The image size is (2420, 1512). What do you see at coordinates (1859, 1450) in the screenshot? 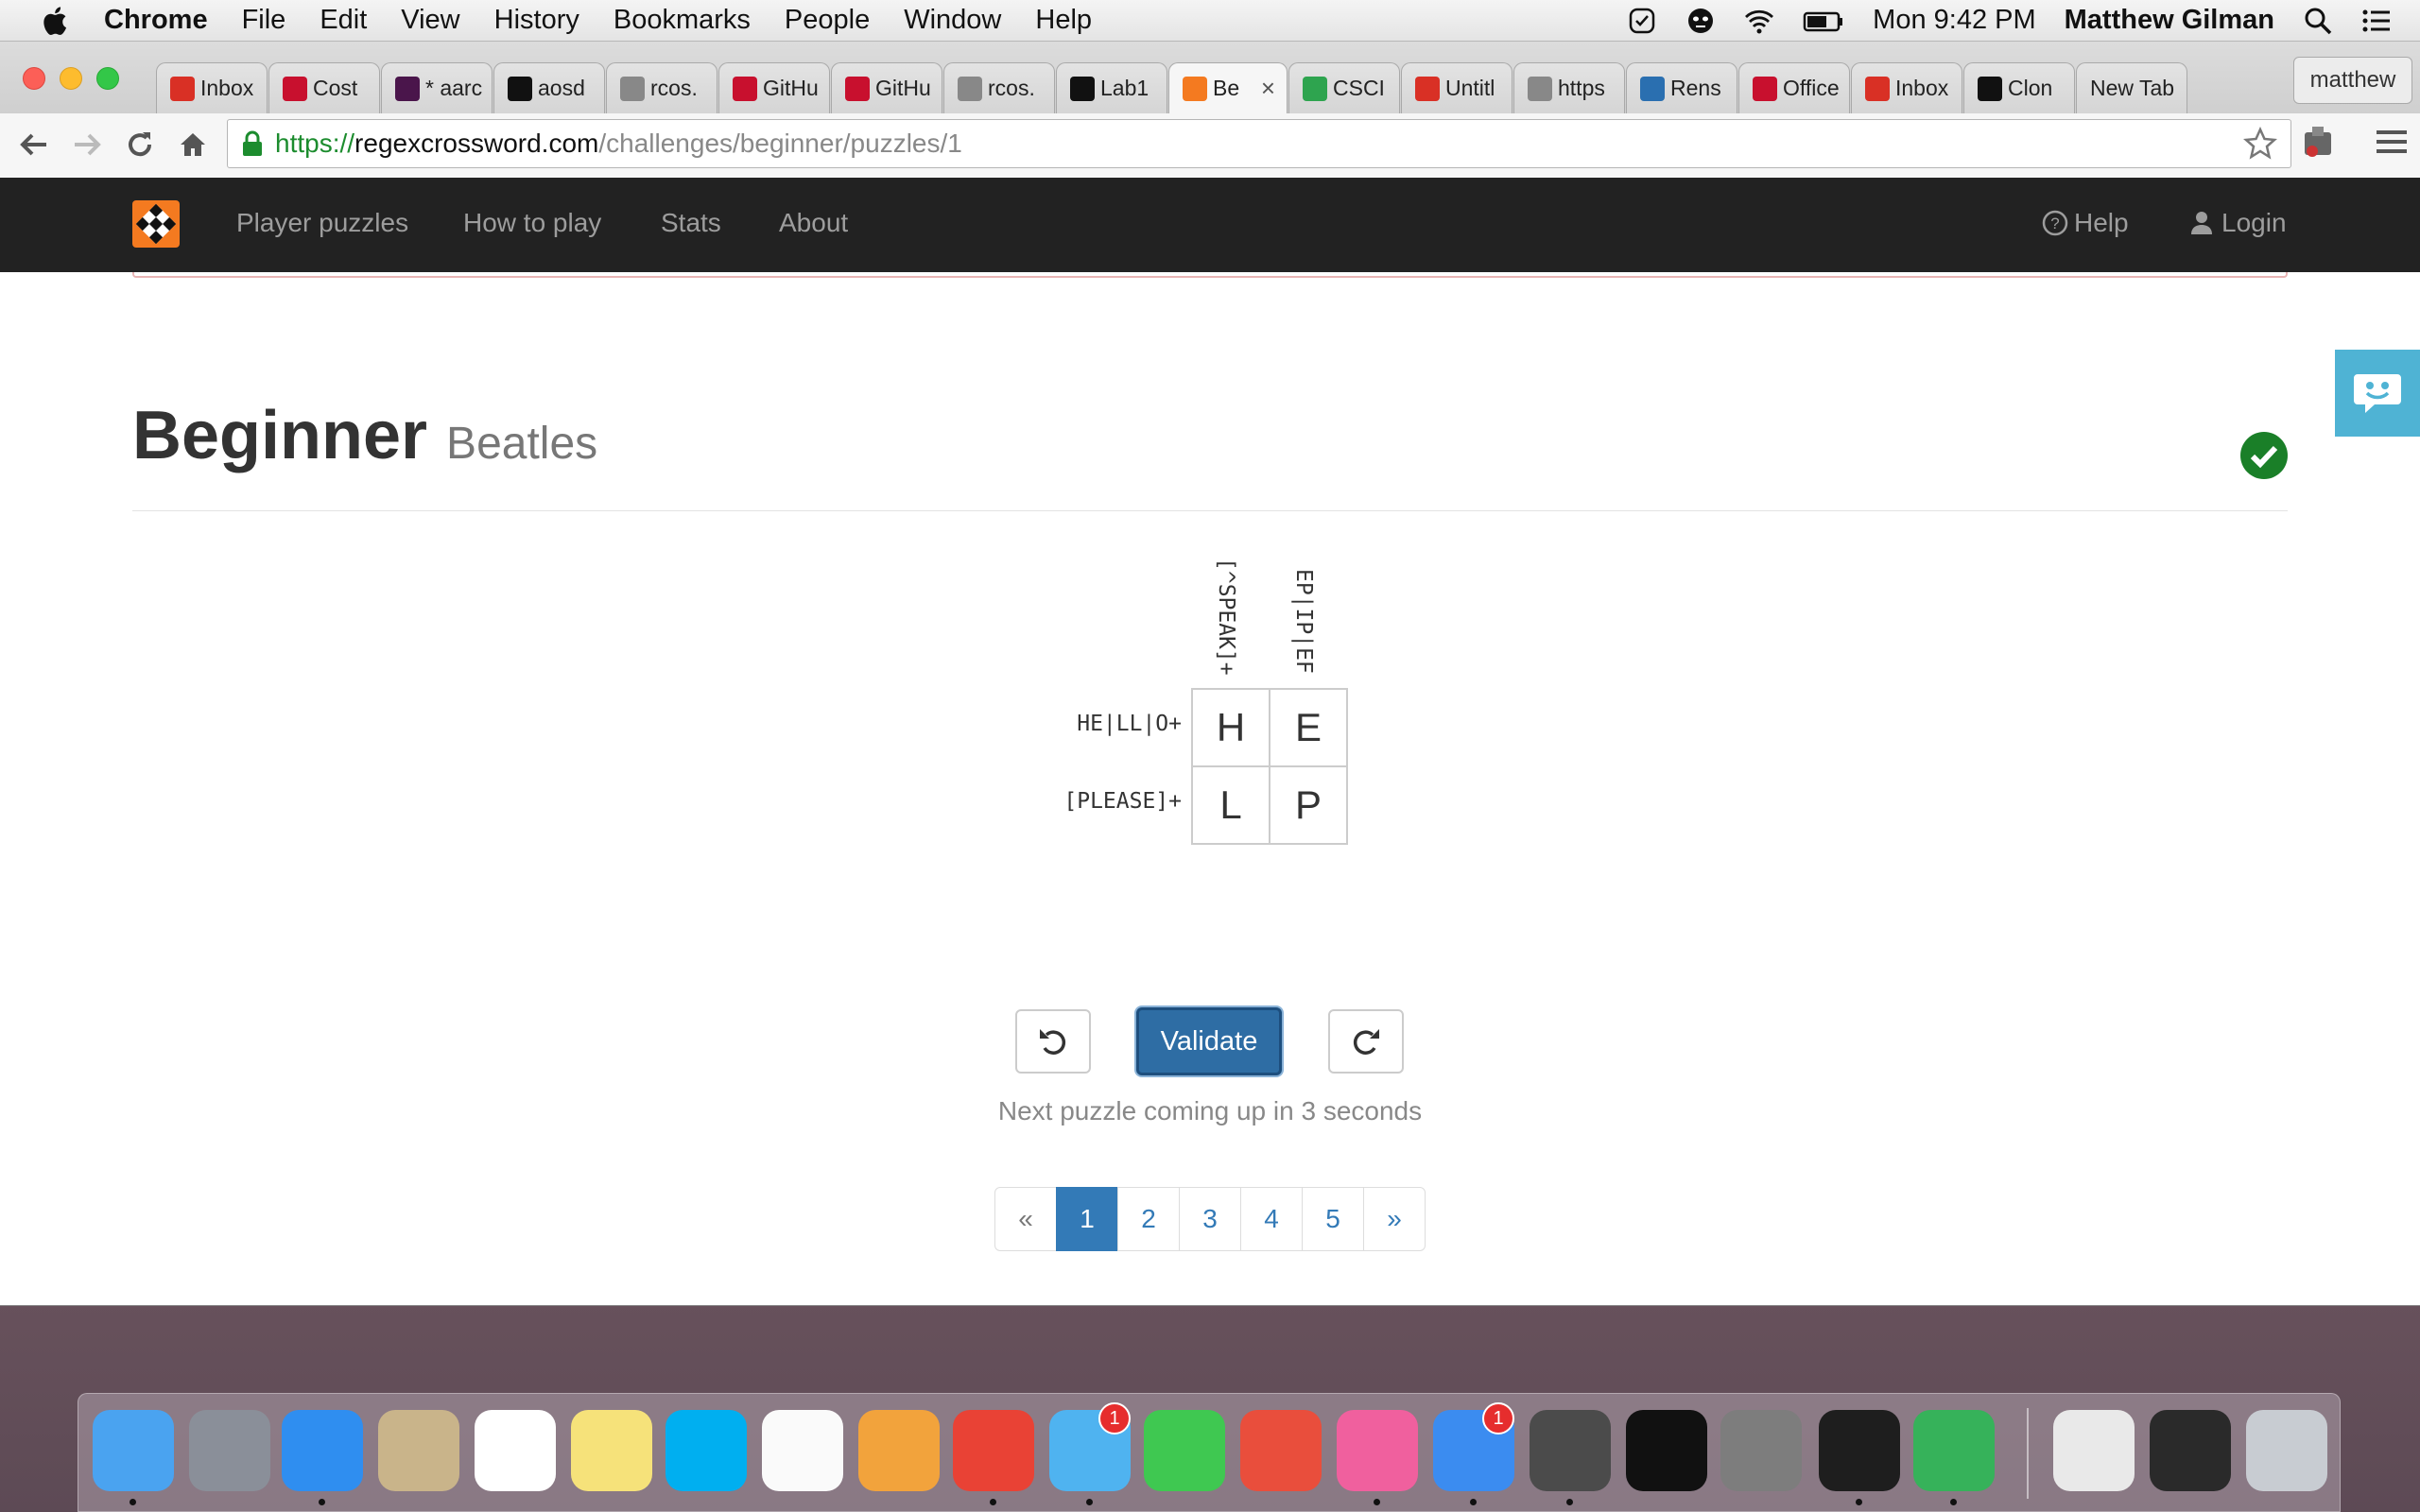
I see `activity-monitor-icon` at bounding box center [1859, 1450].